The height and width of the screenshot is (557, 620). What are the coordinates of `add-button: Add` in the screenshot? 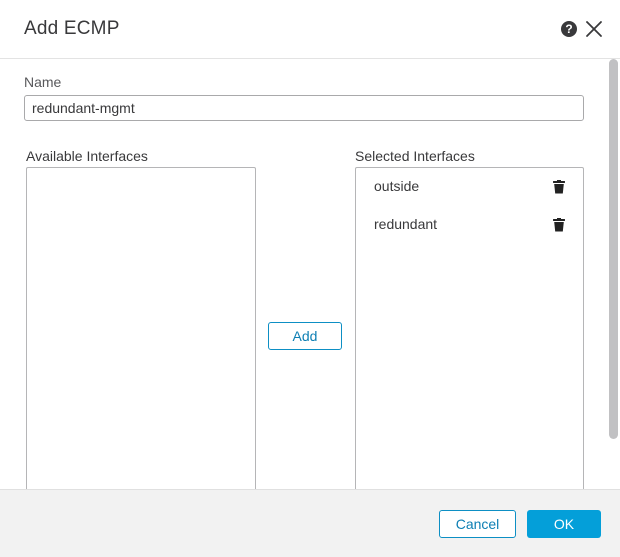 It's located at (305, 336).